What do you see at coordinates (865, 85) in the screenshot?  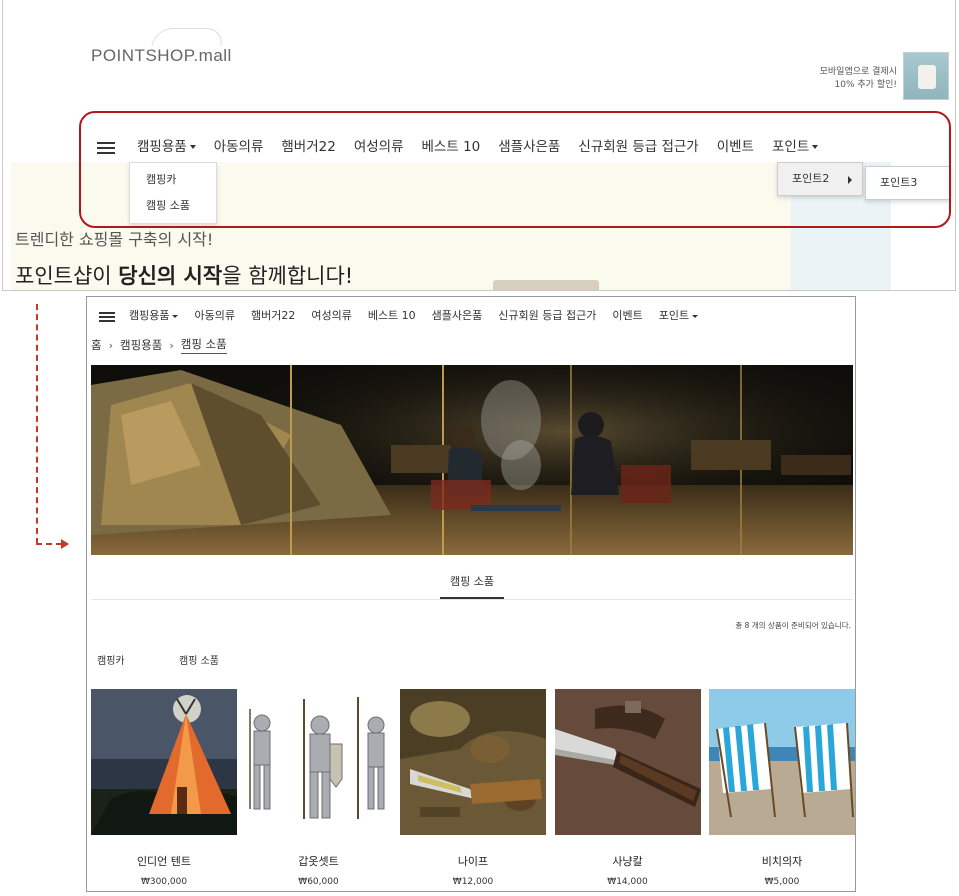 I see `promo-line-2: 10% 추가 할인!` at bounding box center [865, 85].